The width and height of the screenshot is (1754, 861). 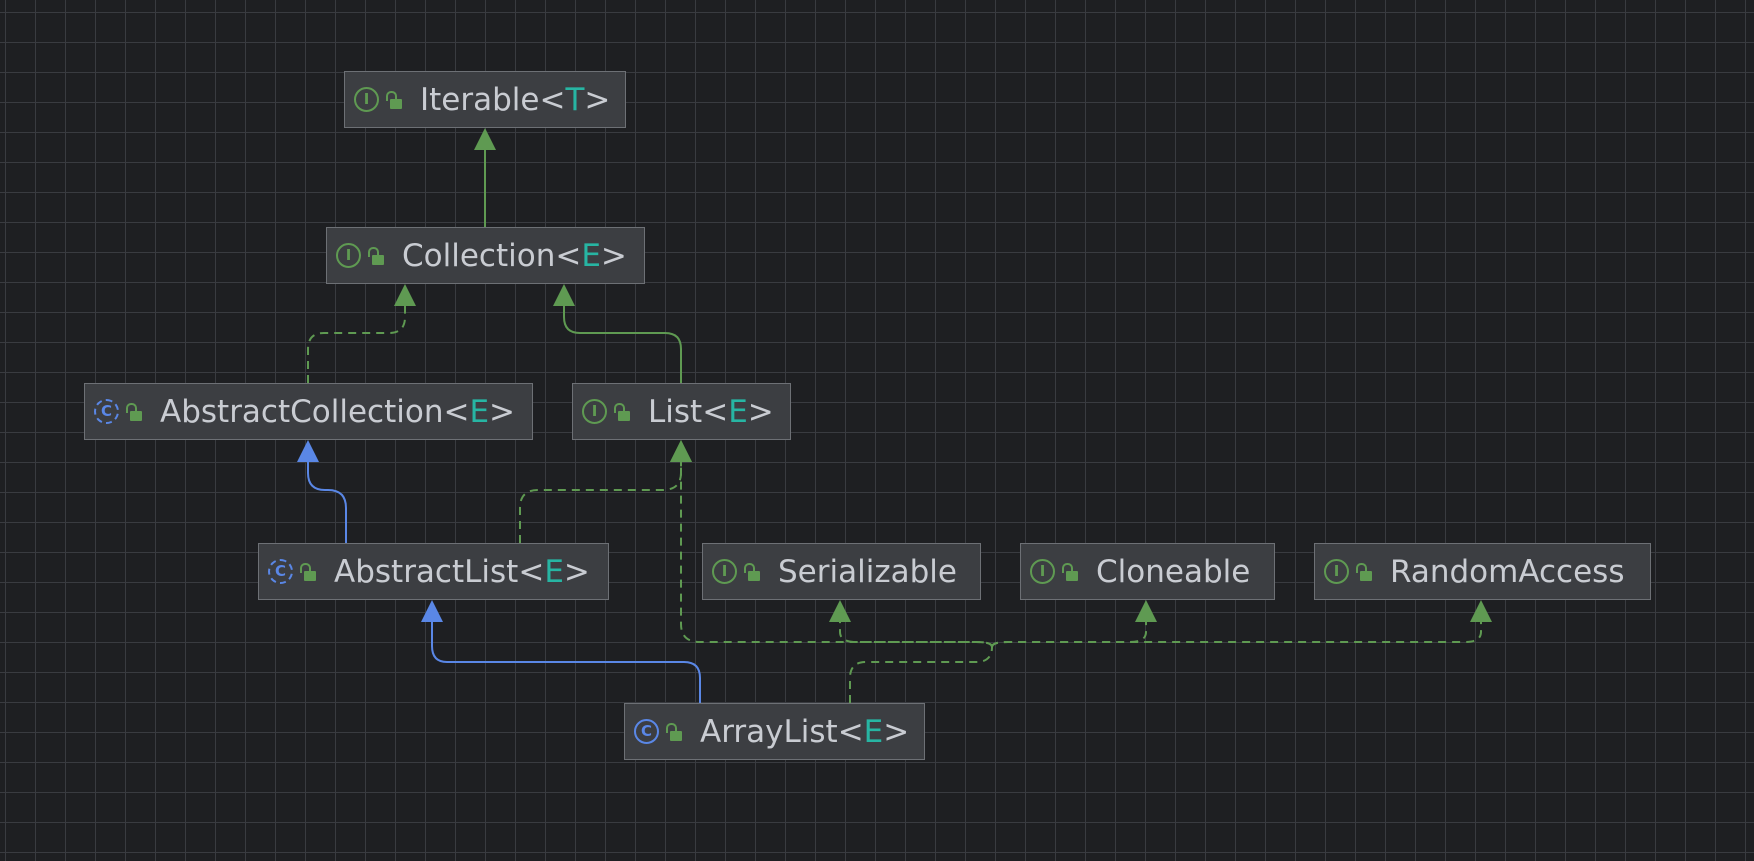 What do you see at coordinates (622, 344) in the screenshot?
I see `edge-list-to-collection` at bounding box center [622, 344].